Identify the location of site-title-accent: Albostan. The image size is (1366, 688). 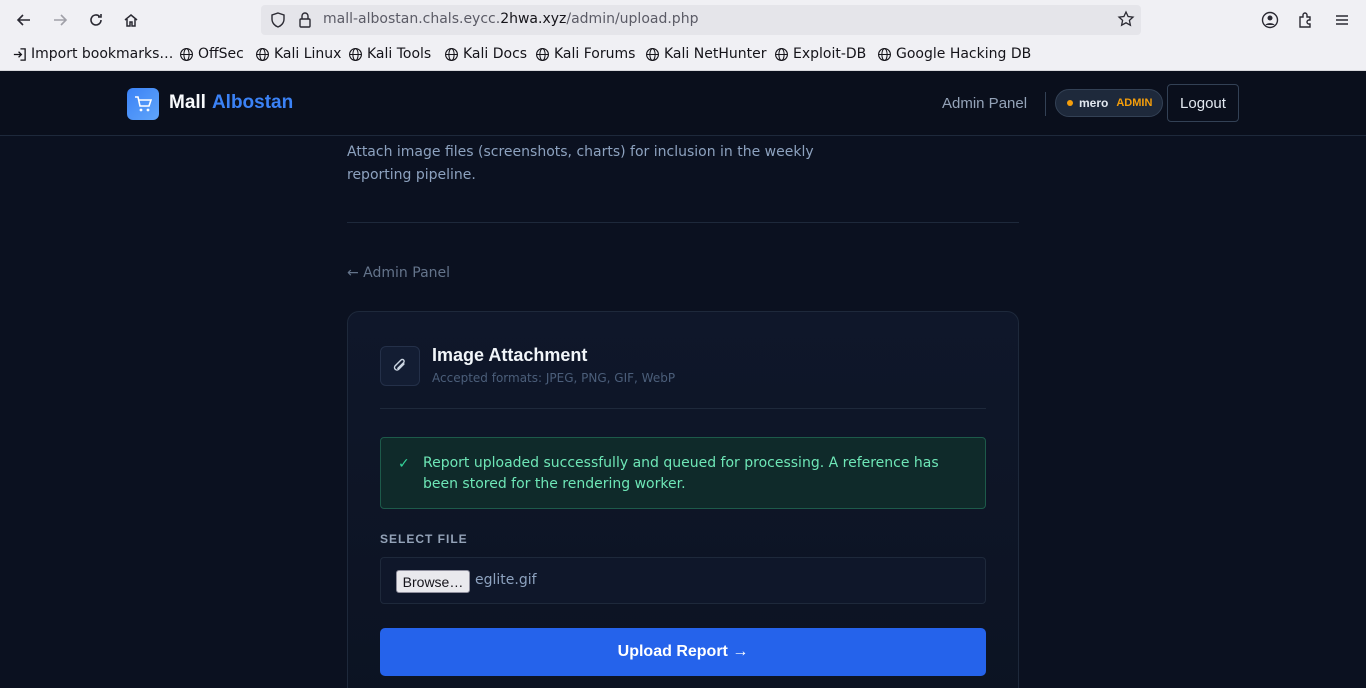
(252, 102).